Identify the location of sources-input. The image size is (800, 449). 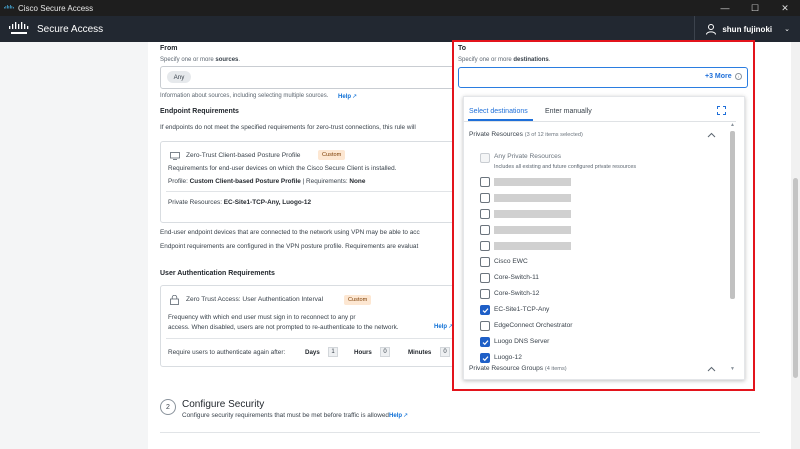
(307, 77).